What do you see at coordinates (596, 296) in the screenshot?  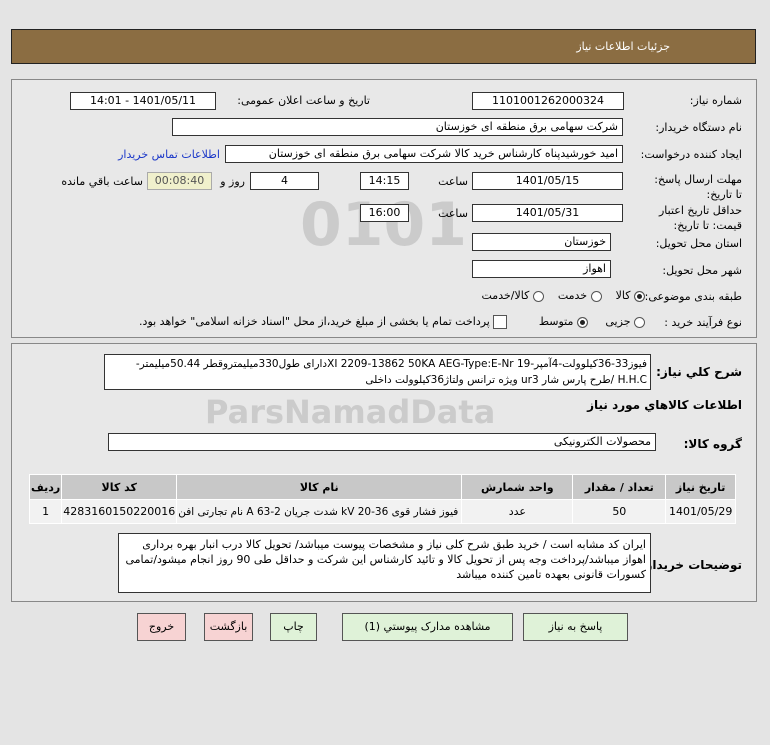 I see `category-service-radio` at bounding box center [596, 296].